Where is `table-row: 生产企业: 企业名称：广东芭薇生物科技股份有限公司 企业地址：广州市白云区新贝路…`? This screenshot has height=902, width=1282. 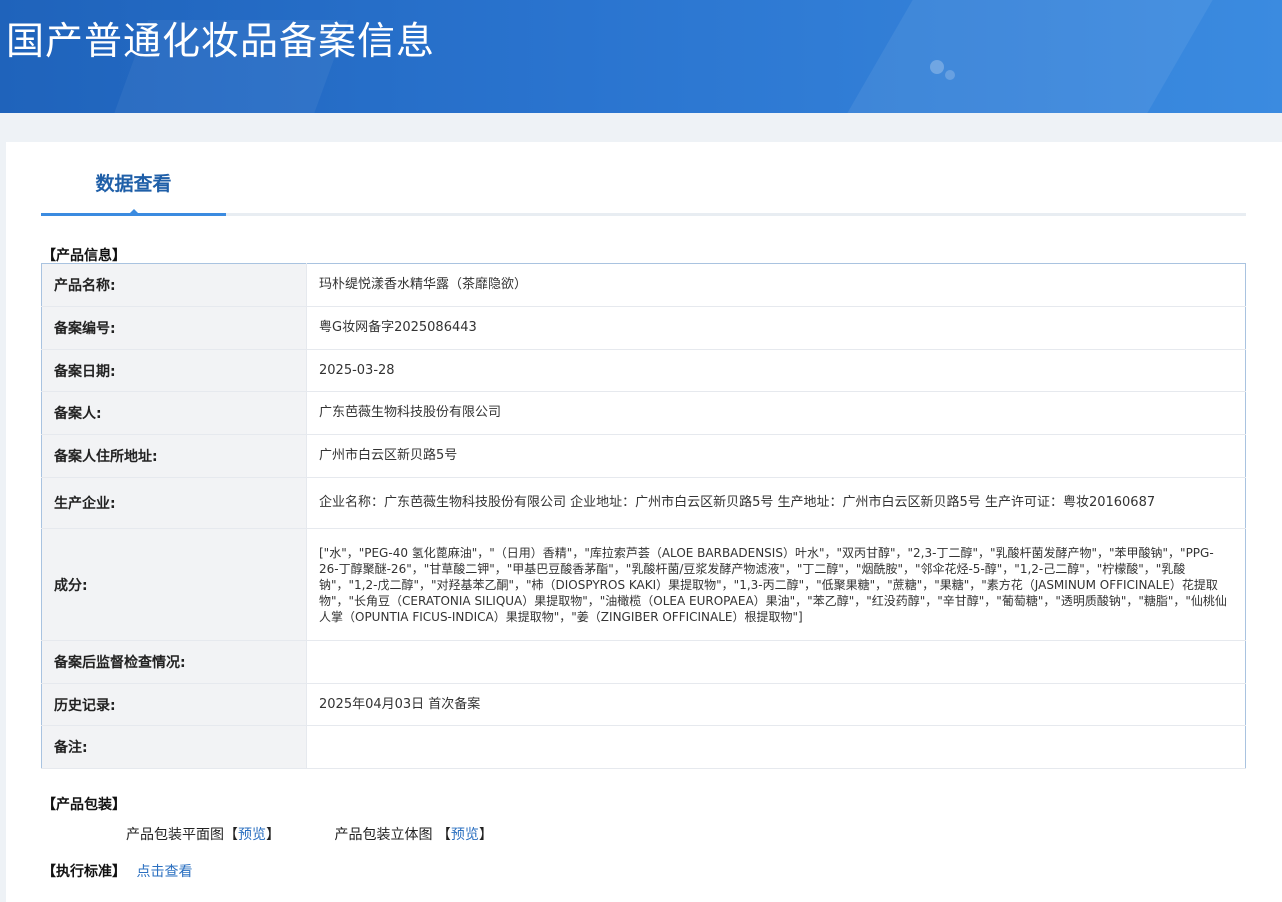 table-row: 生产企业: 企业名称：广东芭薇生物科技股份有限公司 企业地址：广州市白云区新贝路… is located at coordinates (643, 503).